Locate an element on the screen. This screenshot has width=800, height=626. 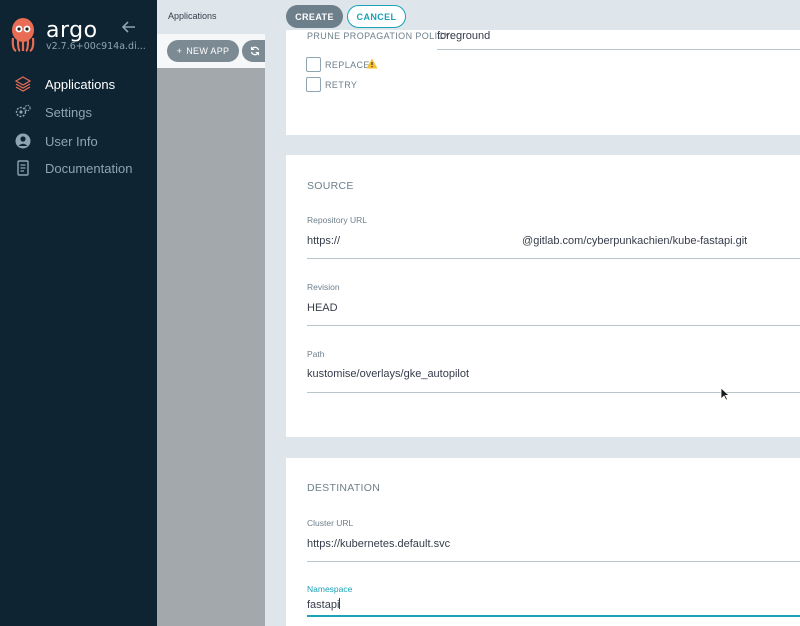
path-input: kustomise/overlays/gke_autopilot is located at coordinates (388, 374).